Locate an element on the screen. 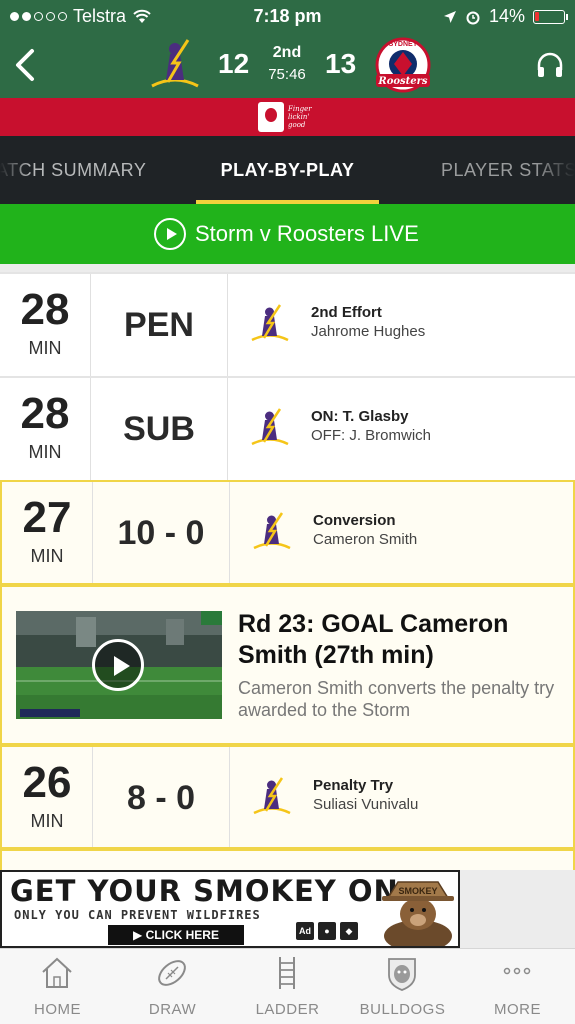 This screenshot has height=1024, width=575. match-clock: 75:46 is located at coordinates (287, 74).